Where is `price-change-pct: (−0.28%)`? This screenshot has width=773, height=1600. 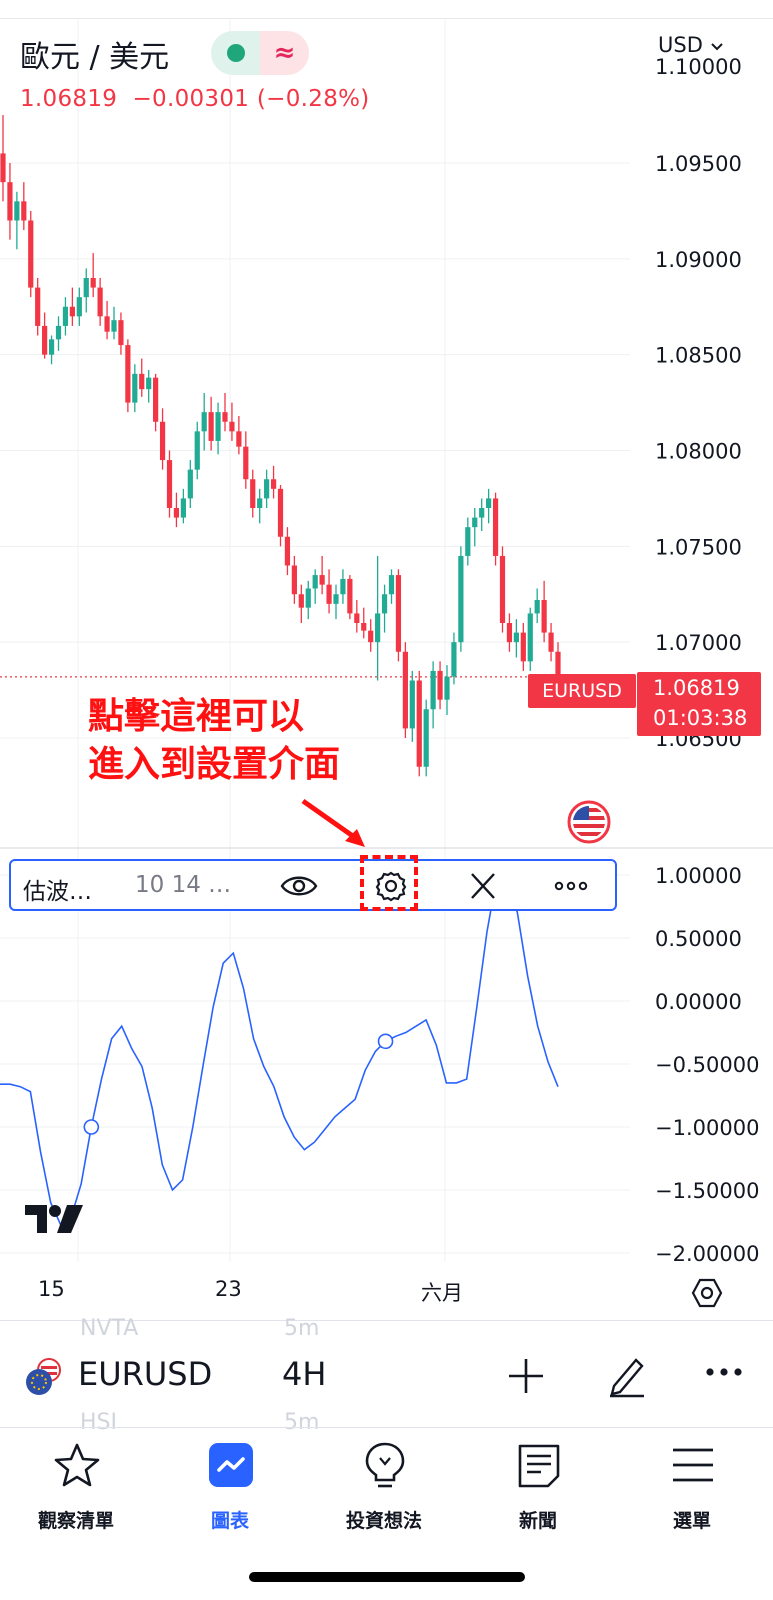 price-change-pct: (−0.28%) is located at coordinates (313, 99).